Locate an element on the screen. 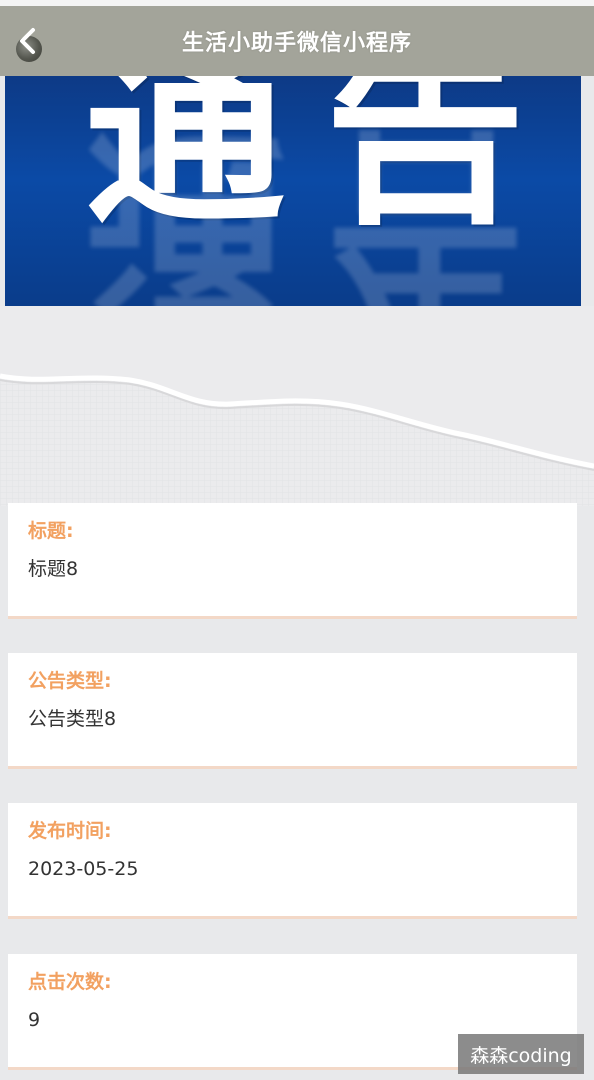 The width and height of the screenshot is (594, 1080). publish-time-label: 发布时间: is located at coordinates (70, 831).